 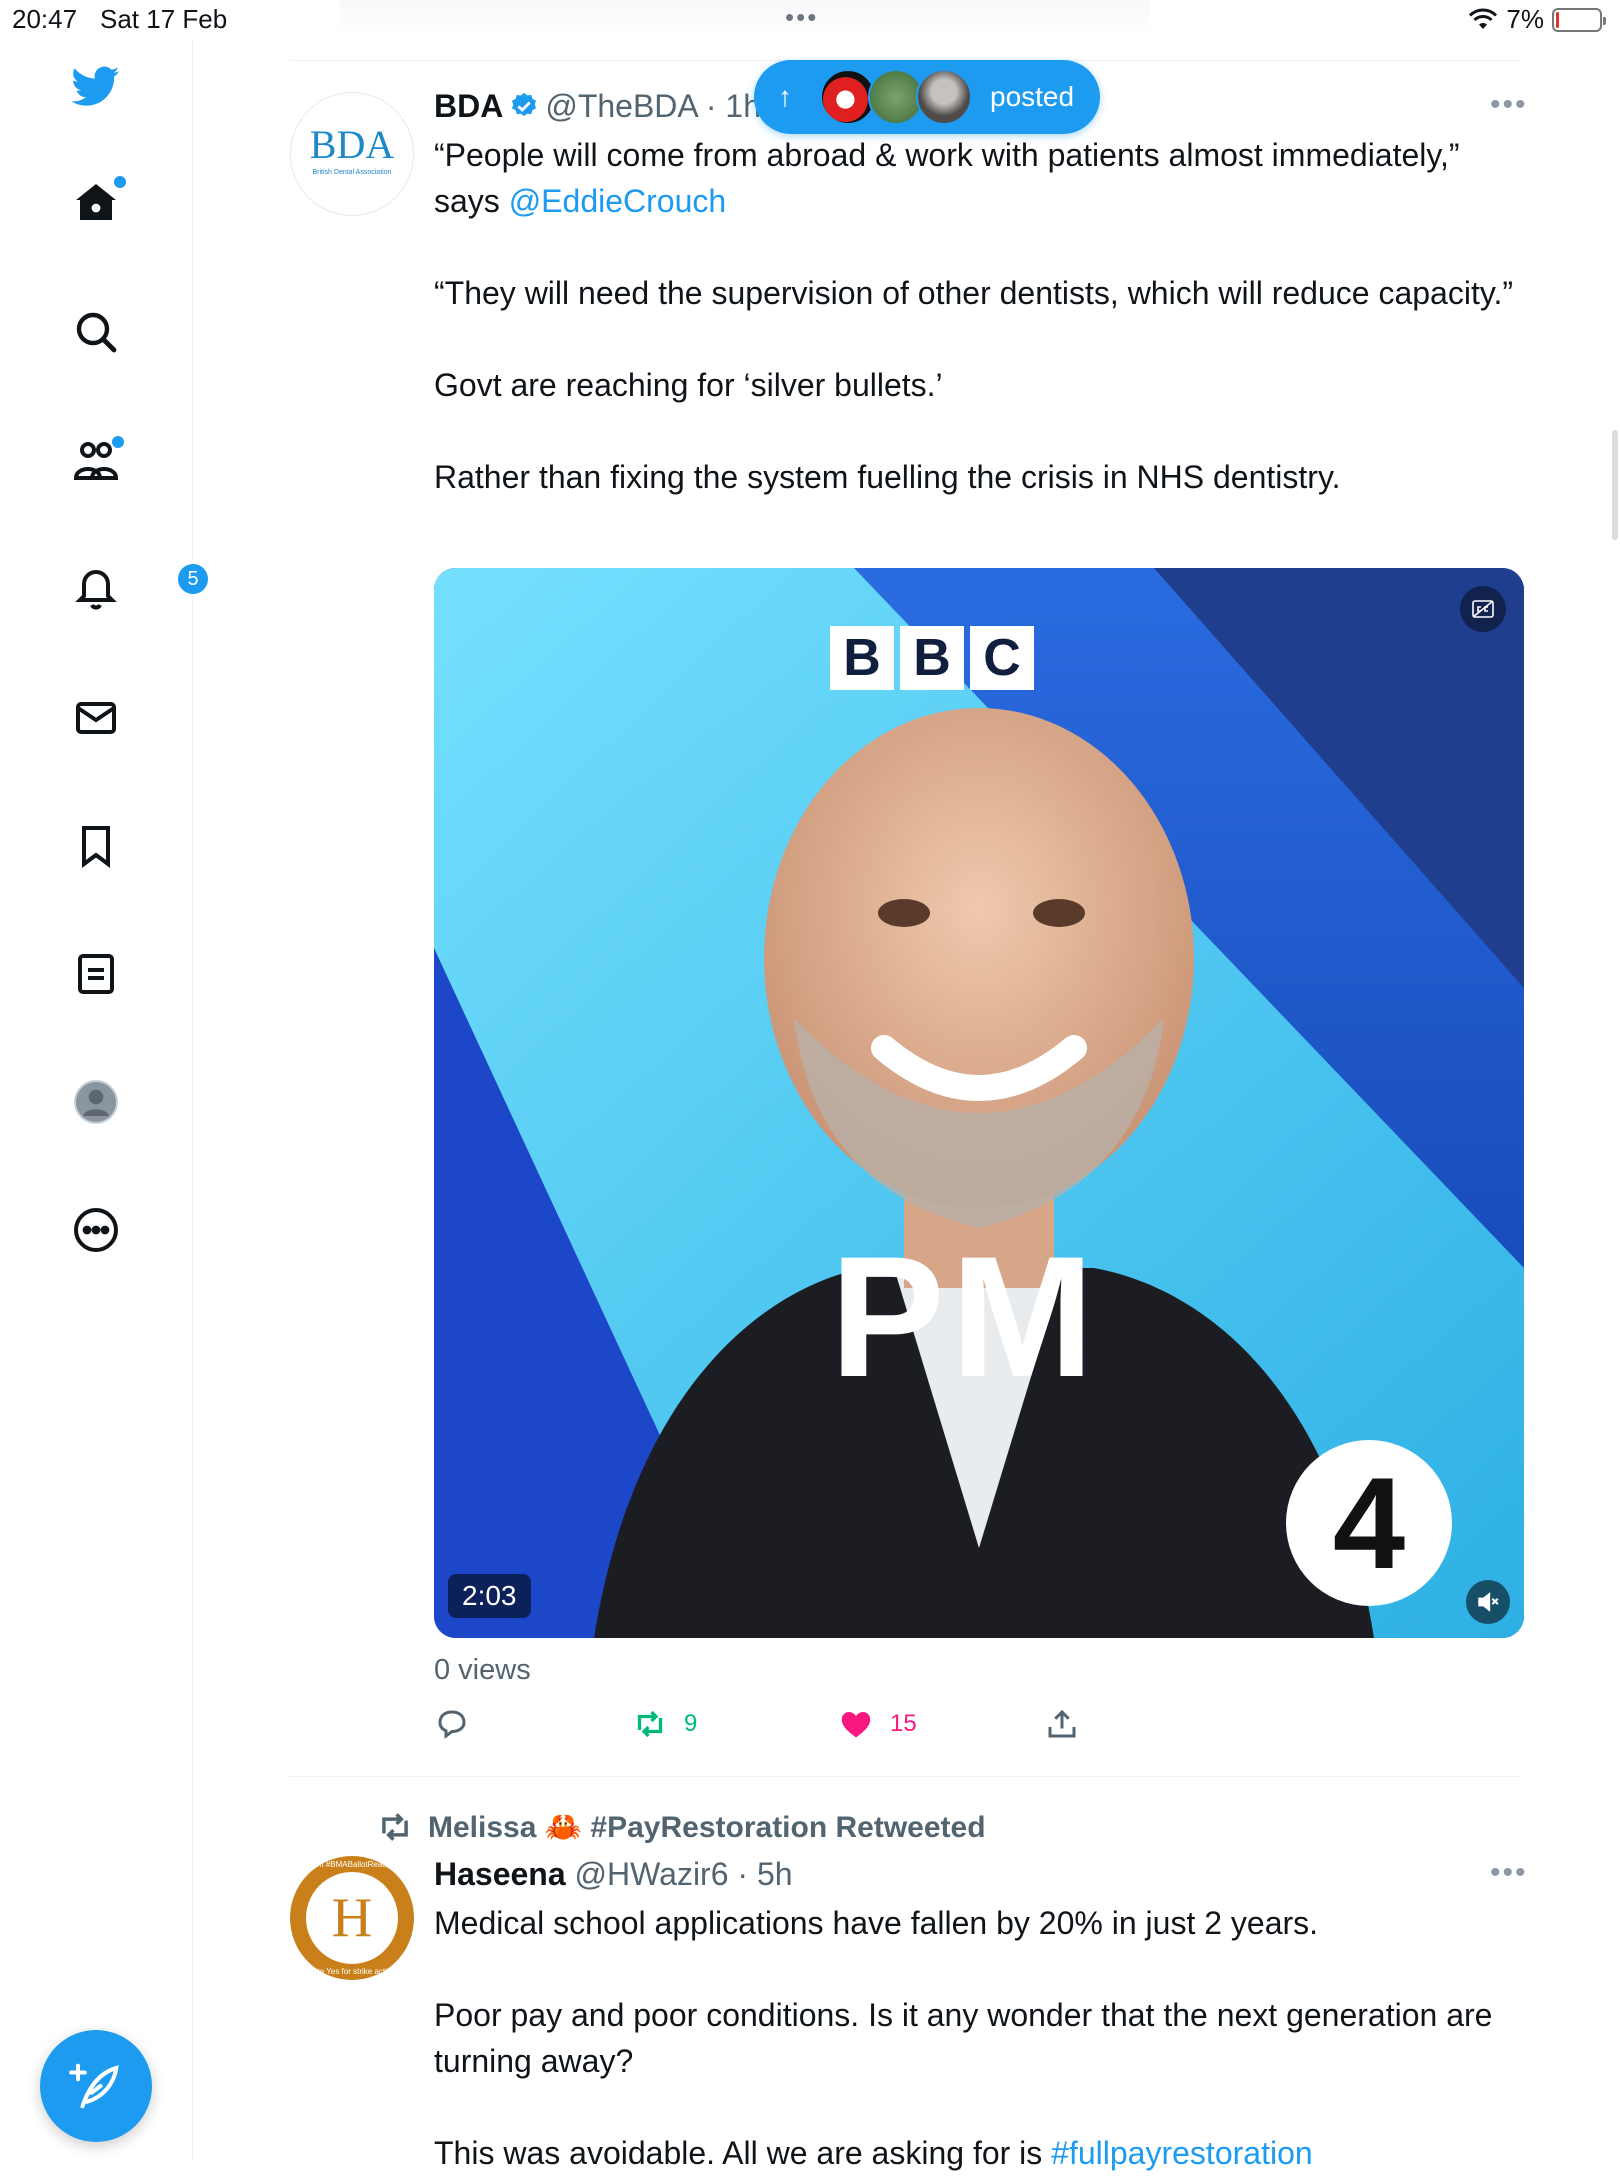 What do you see at coordinates (164, 19) in the screenshot?
I see `status-date: Sat 17 Feb` at bounding box center [164, 19].